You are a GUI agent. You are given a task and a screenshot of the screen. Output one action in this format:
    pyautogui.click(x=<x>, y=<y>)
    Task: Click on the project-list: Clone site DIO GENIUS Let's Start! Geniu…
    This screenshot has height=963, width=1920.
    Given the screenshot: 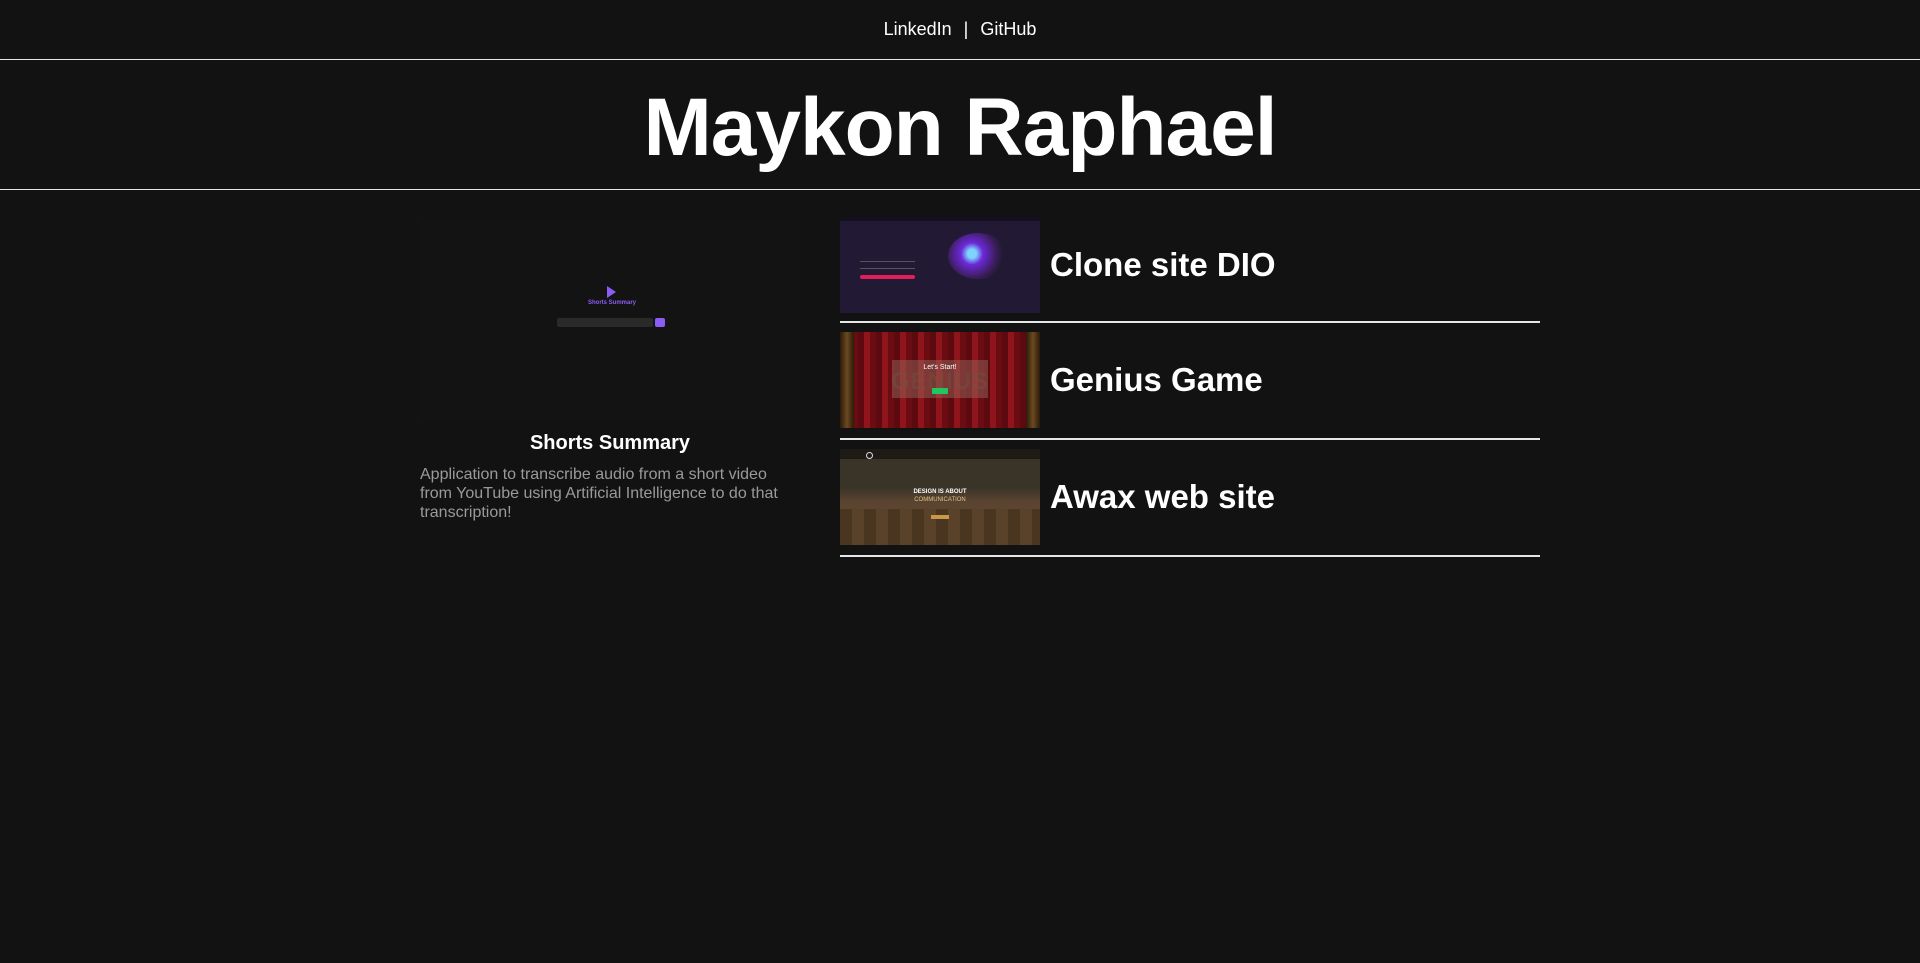 What is the action you would take?
    pyautogui.click(x=1190, y=386)
    